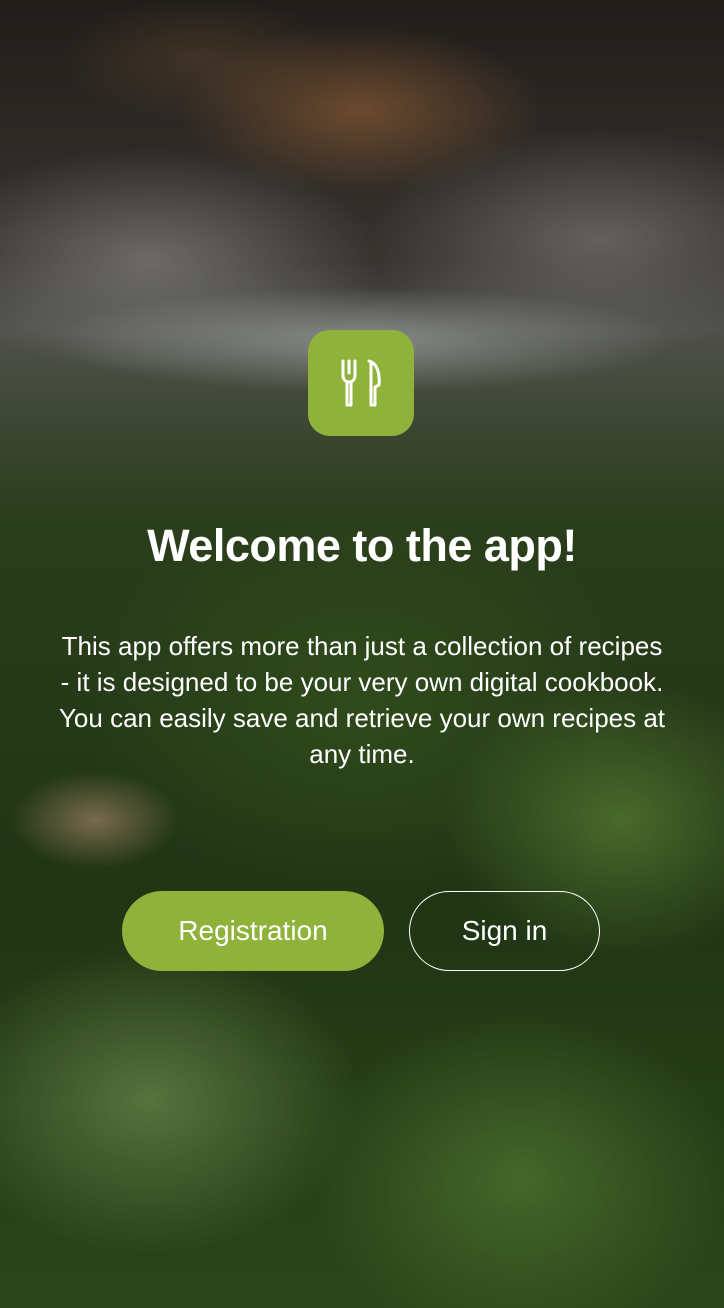 The image size is (724, 1308). I want to click on registration-button: Registration, so click(253, 931).